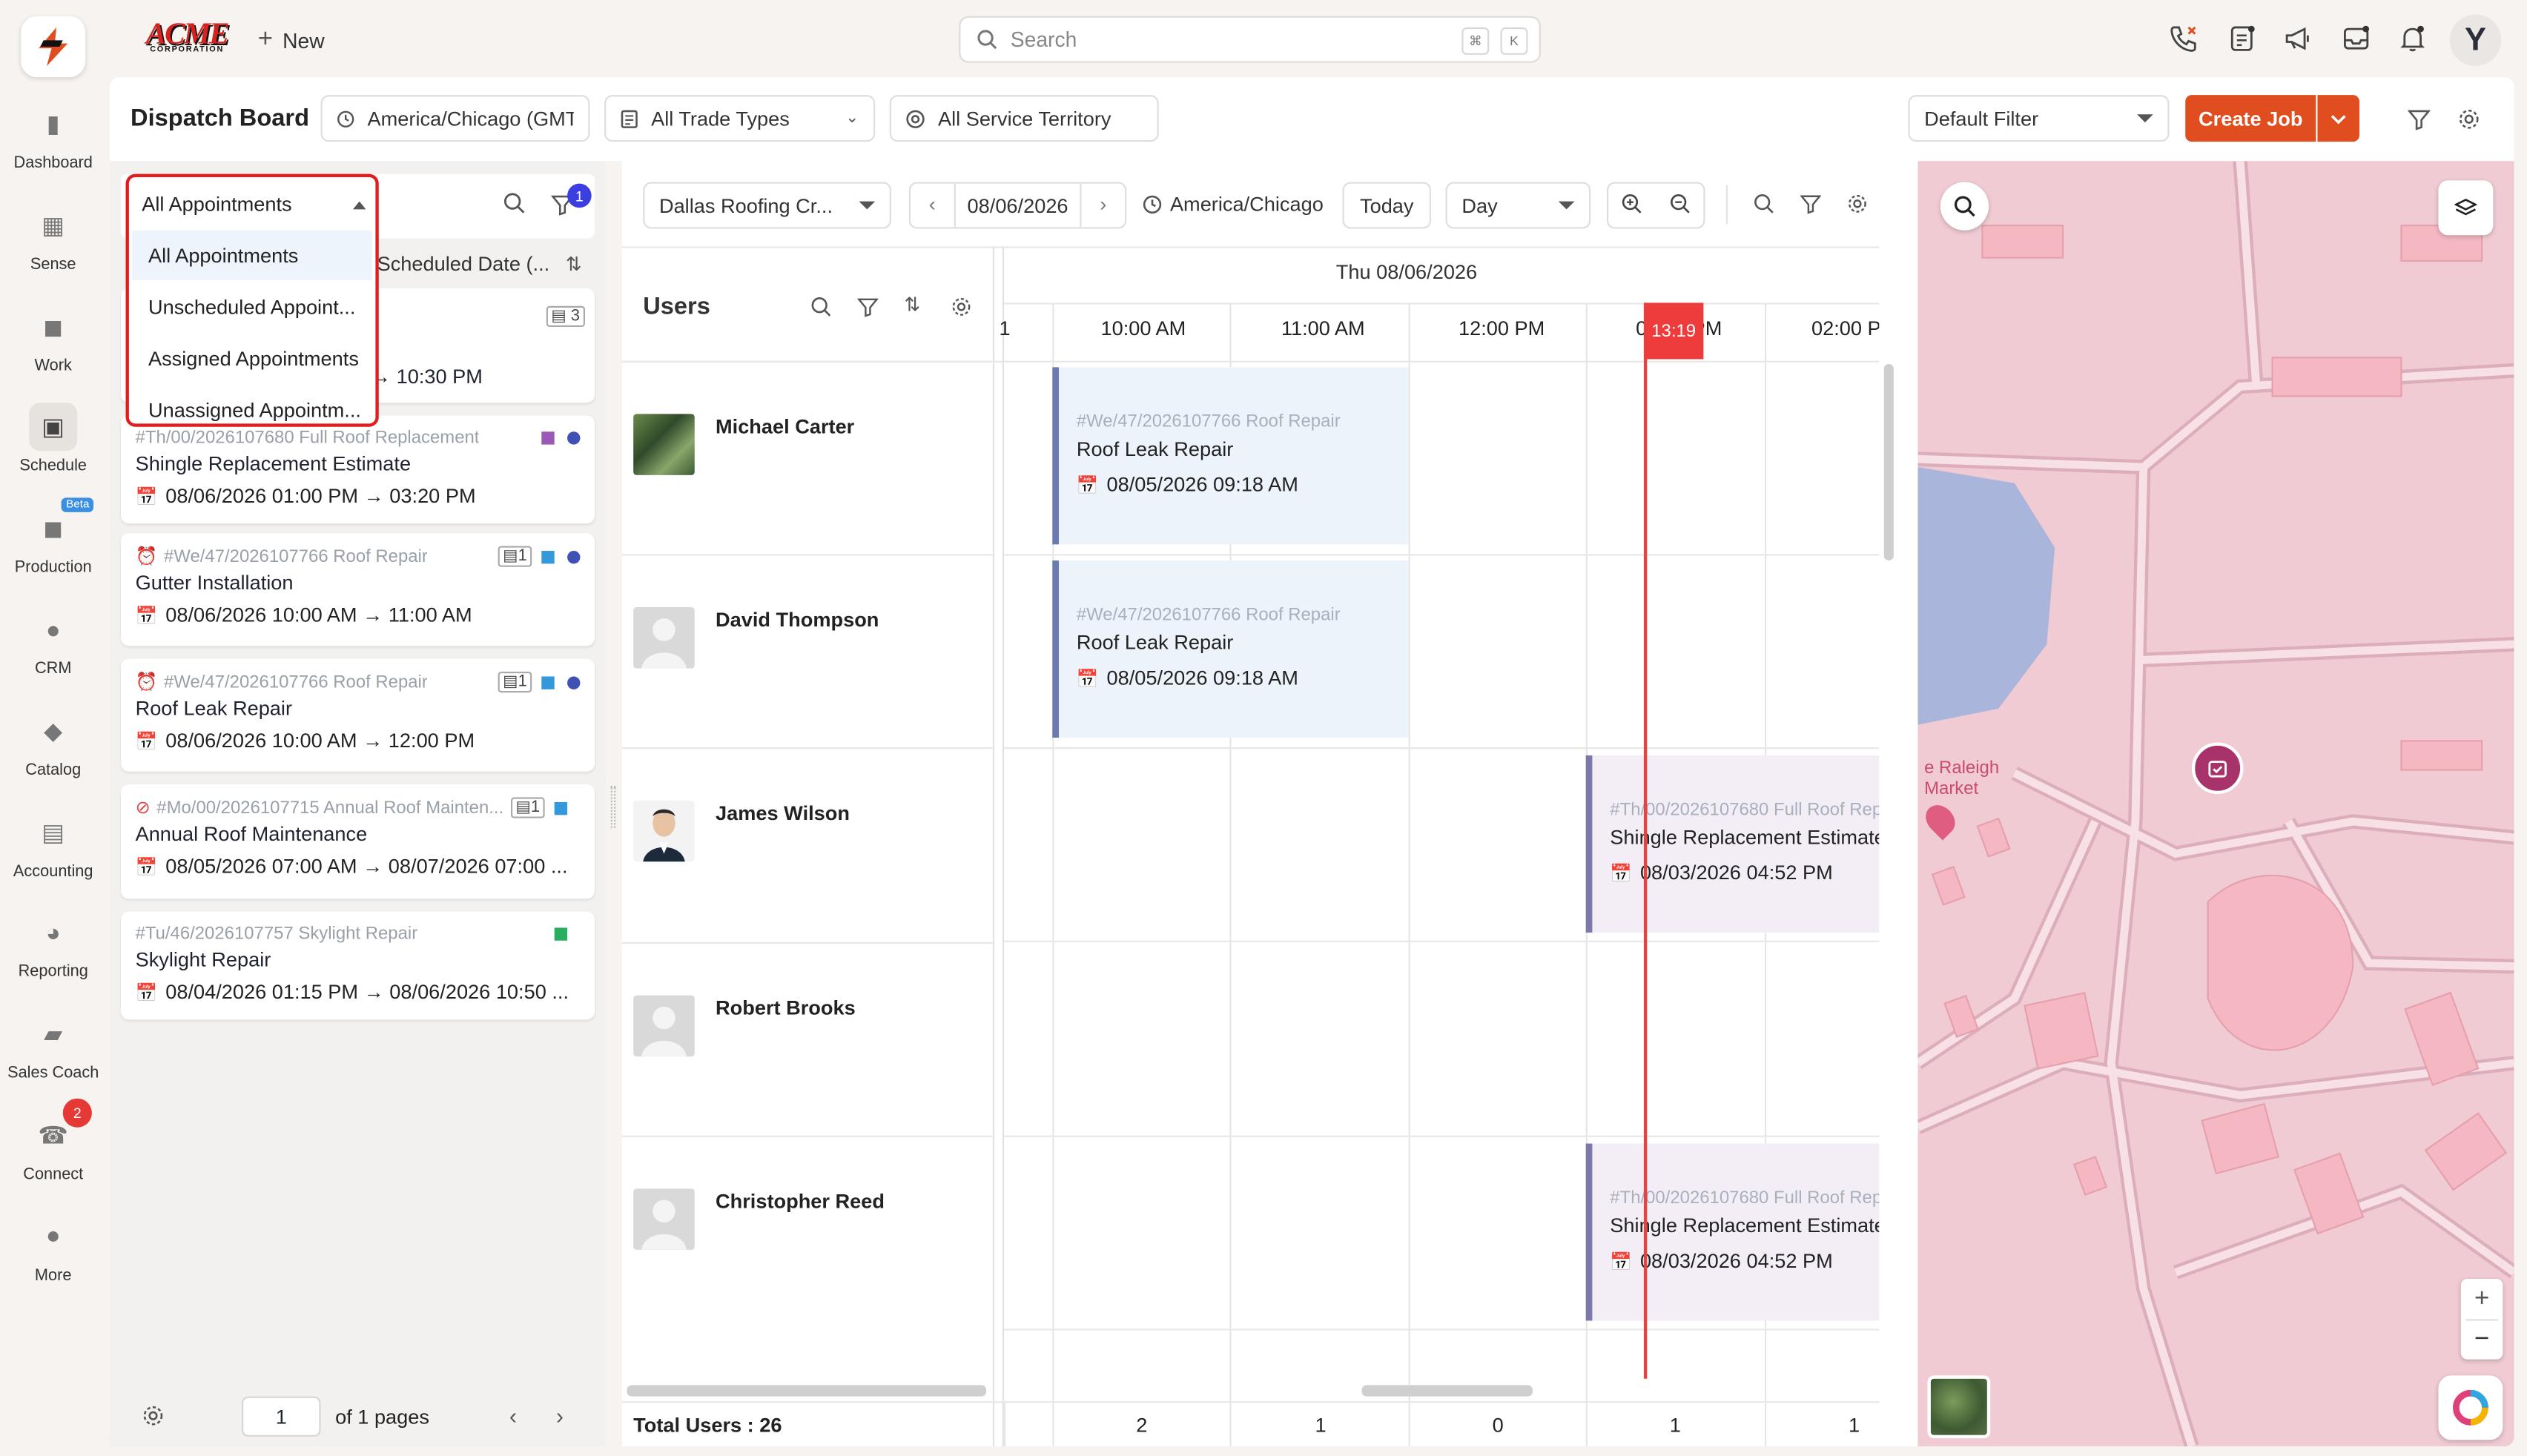 This screenshot has width=2527, height=1456. Describe the element at coordinates (53, 1141) in the screenshot. I see `sidebar-item-connect: ☎ Connect 2` at that location.